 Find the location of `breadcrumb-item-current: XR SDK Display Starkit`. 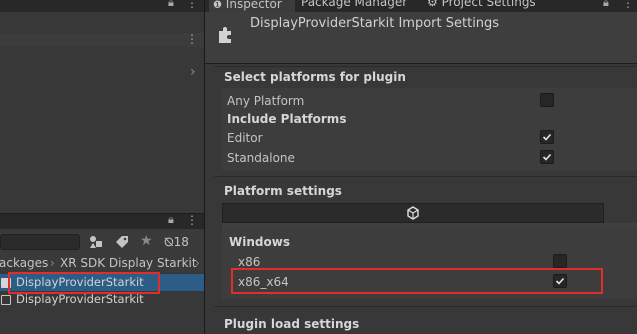

breadcrumb-item-current: XR SDK Display Starkit is located at coordinates (128, 263).